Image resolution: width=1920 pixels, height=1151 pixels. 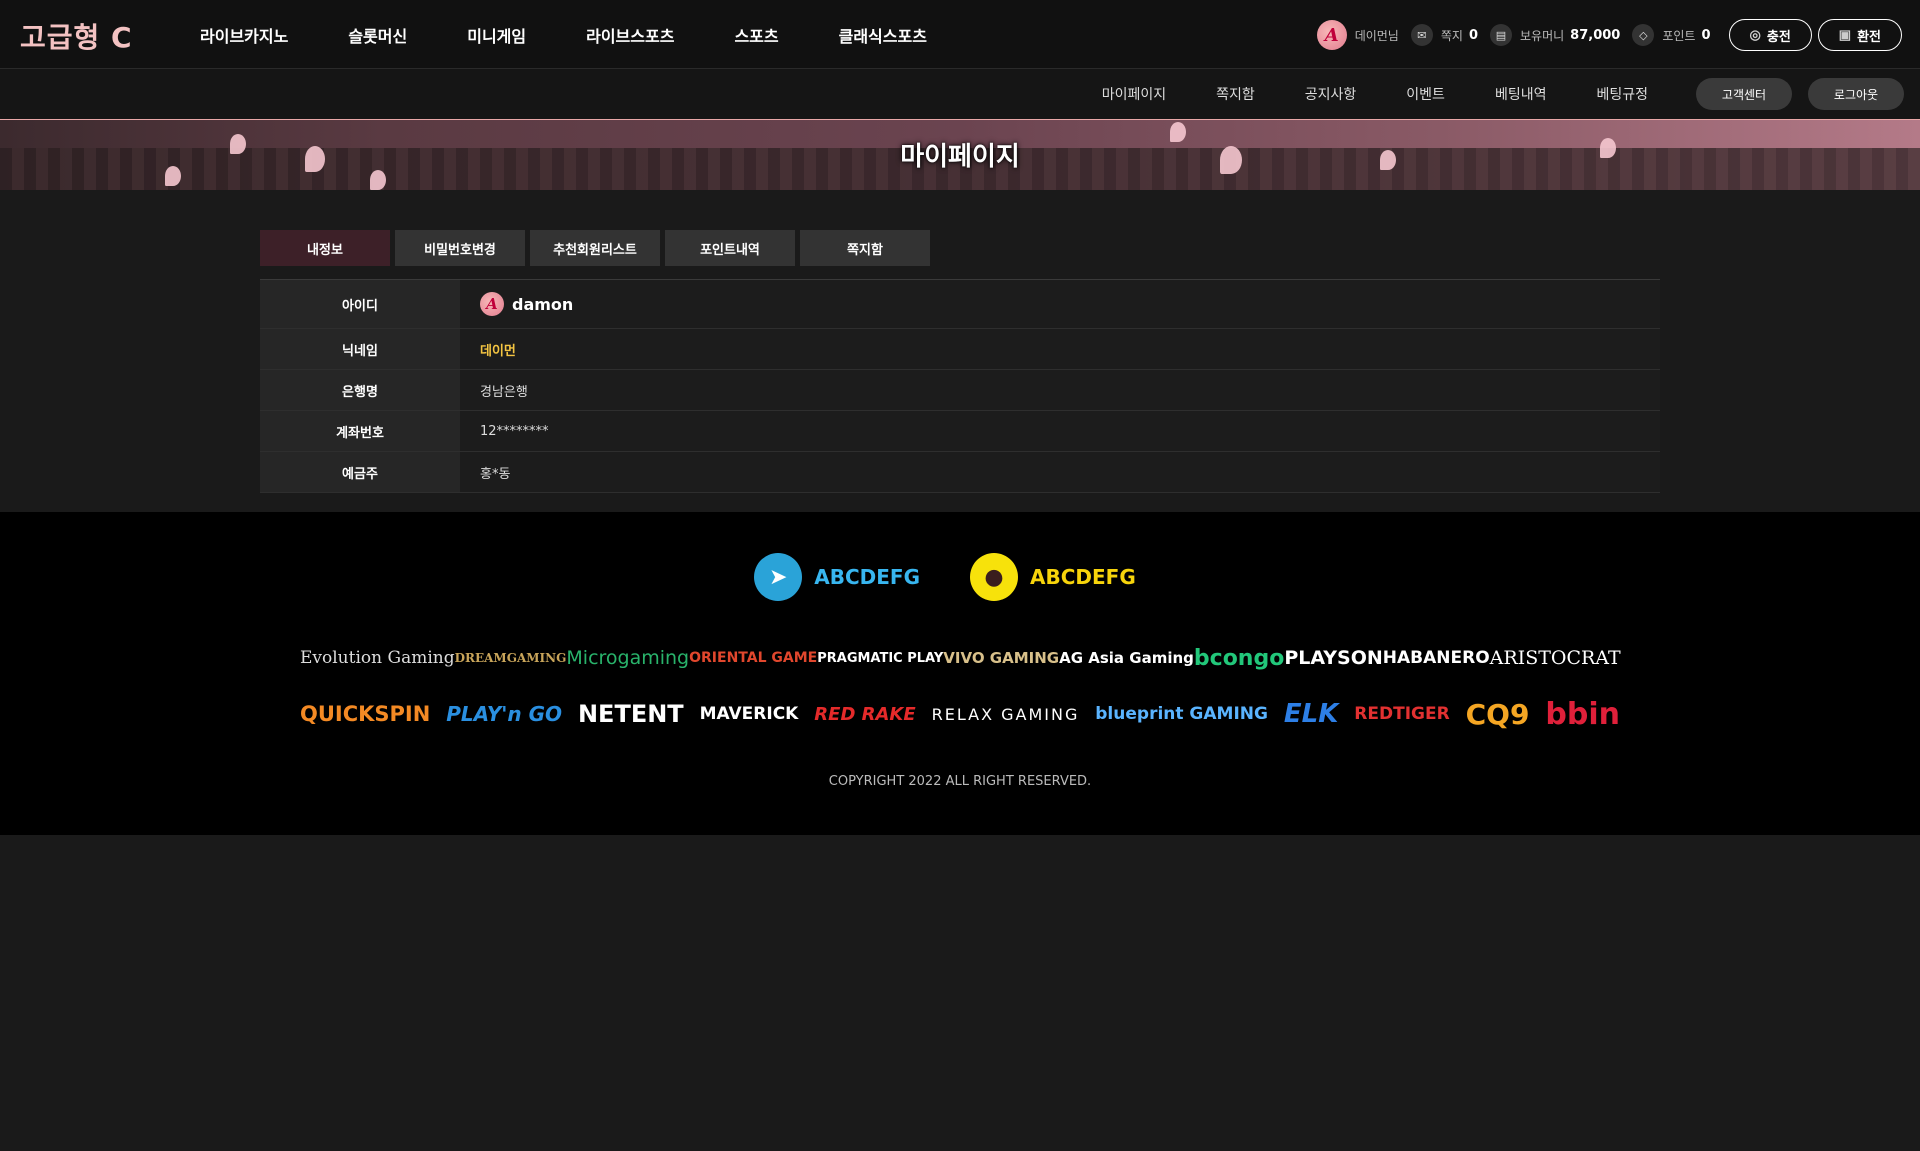 What do you see at coordinates (244, 35) in the screenshot?
I see `nav-live-casino: 라이브카지노` at bounding box center [244, 35].